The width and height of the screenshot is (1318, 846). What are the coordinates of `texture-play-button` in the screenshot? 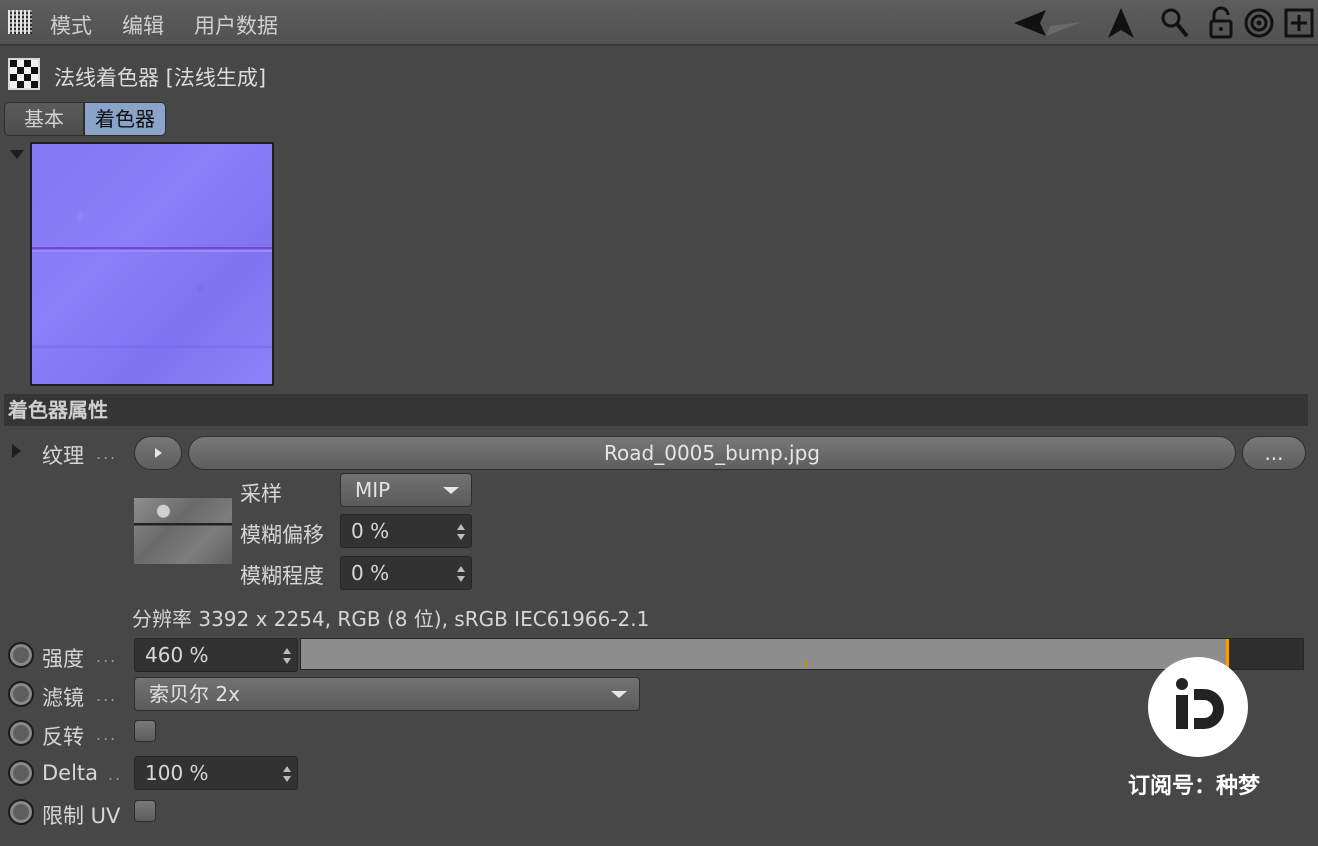 It's located at (158, 453).